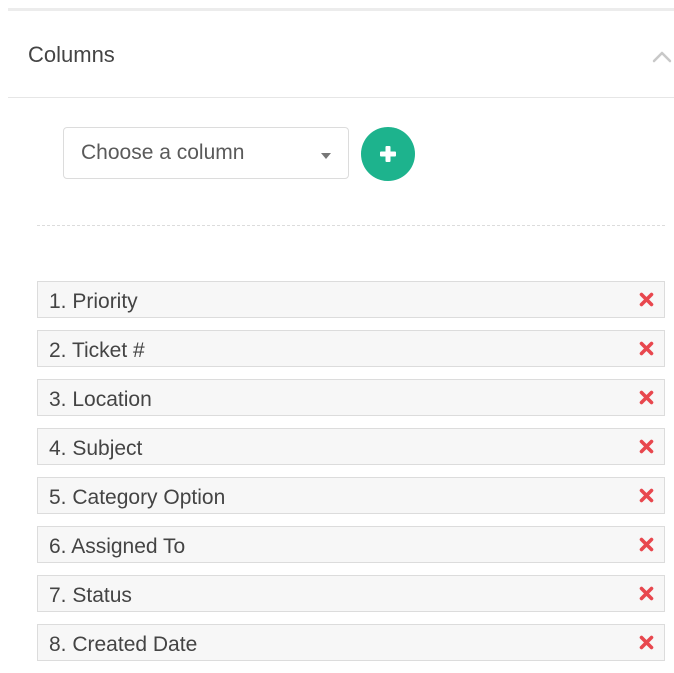 Image resolution: width=674 pixels, height=673 pixels. What do you see at coordinates (97, 350) in the screenshot?
I see `column-item-label: 2. Ticket #` at bounding box center [97, 350].